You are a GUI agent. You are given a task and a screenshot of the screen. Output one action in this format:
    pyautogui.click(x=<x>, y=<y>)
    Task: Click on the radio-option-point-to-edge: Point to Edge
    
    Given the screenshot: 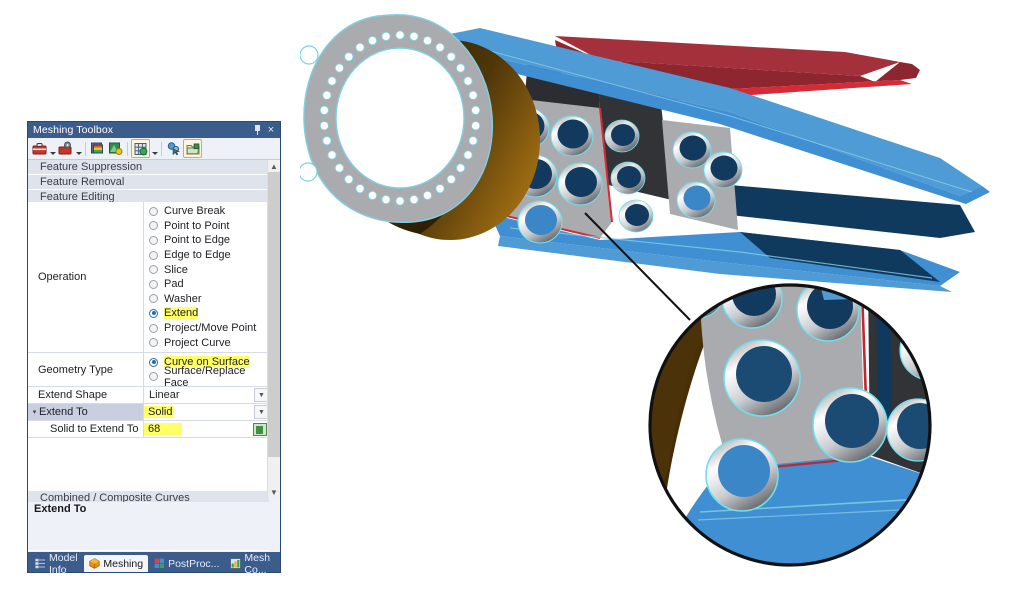 What is the action you would take?
    pyautogui.click(x=200, y=240)
    